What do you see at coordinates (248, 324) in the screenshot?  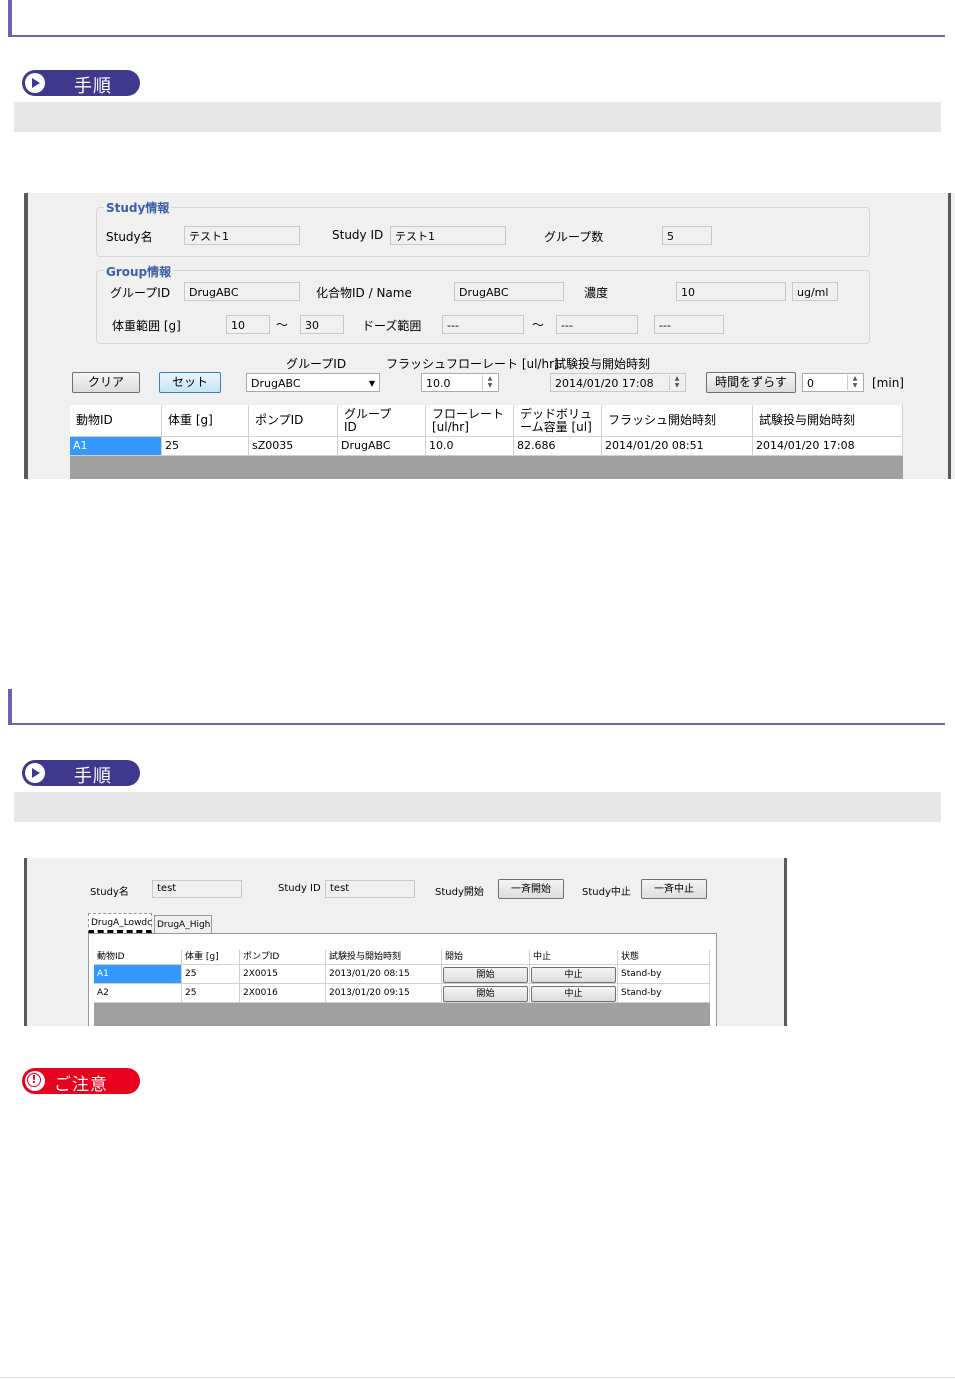 I see `weight-min-field: 10` at bounding box center [248, 324].